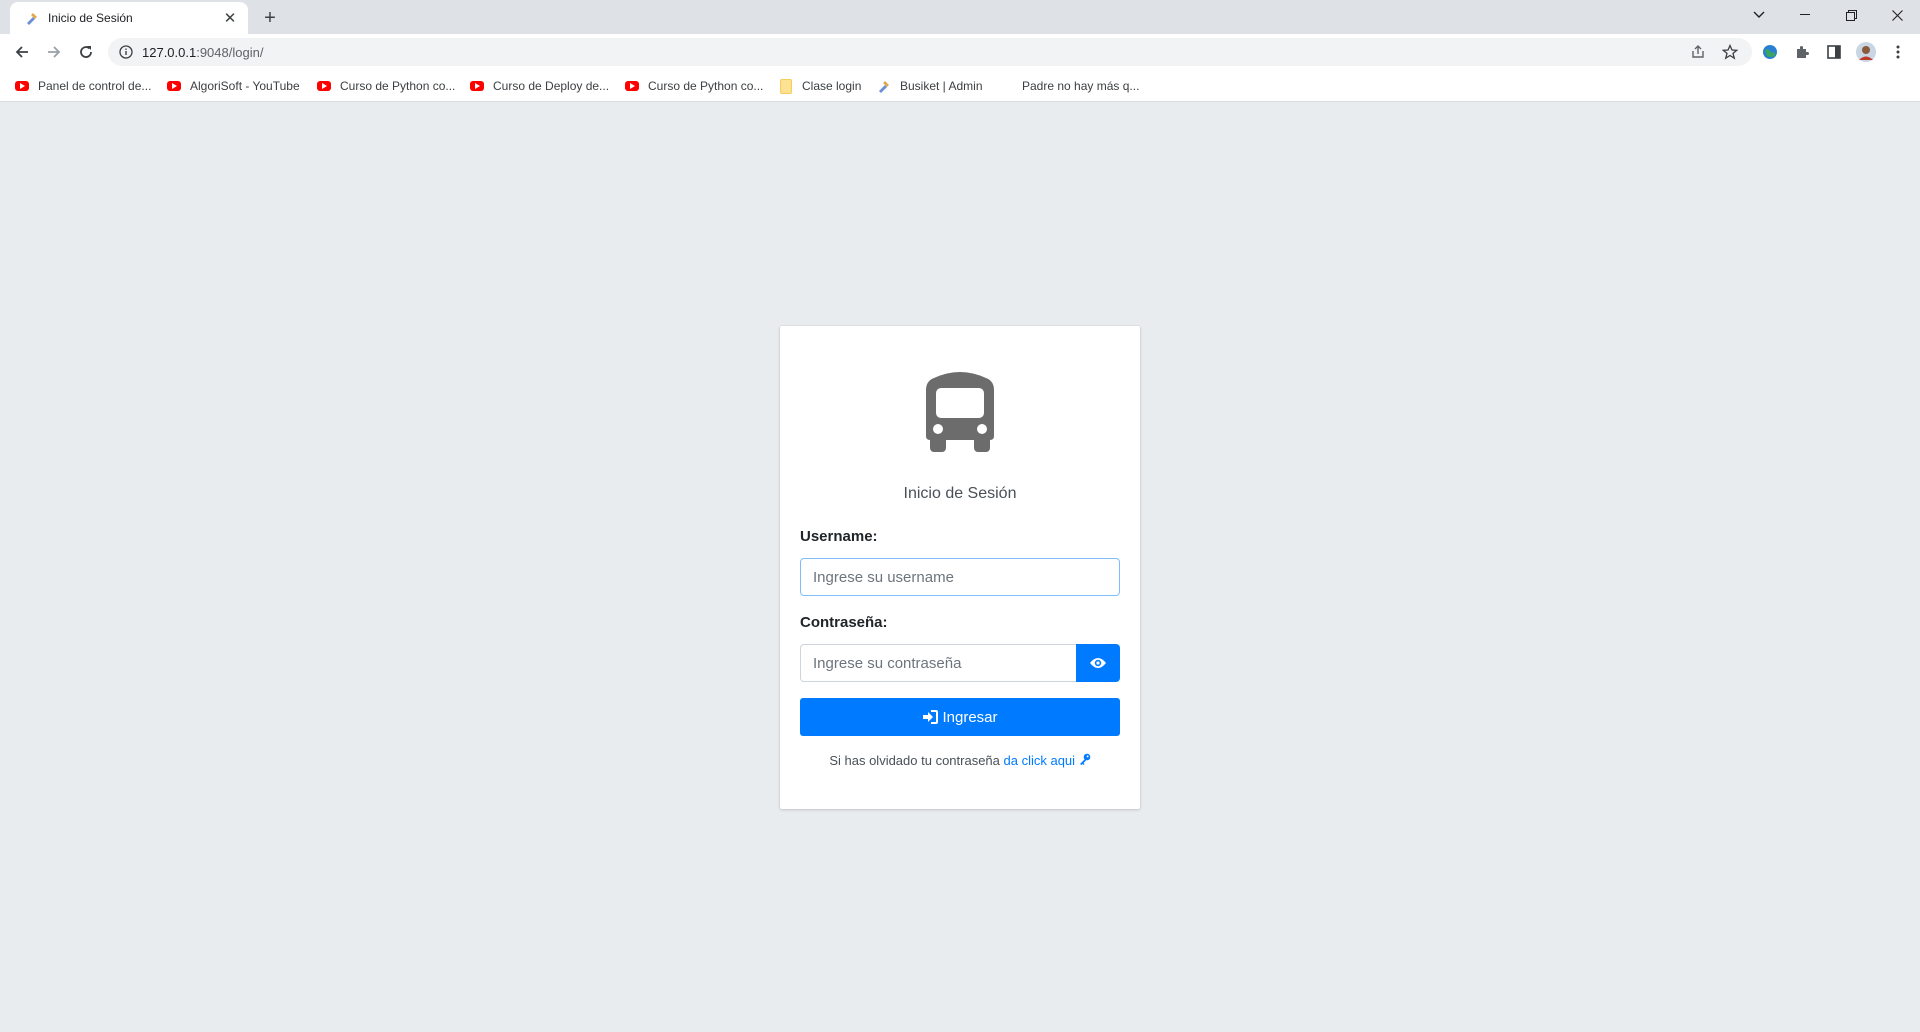 The image size is (1920, 1032). I want to click on url-text: 127.0.0.1:9048/login/, so click(202, 52).